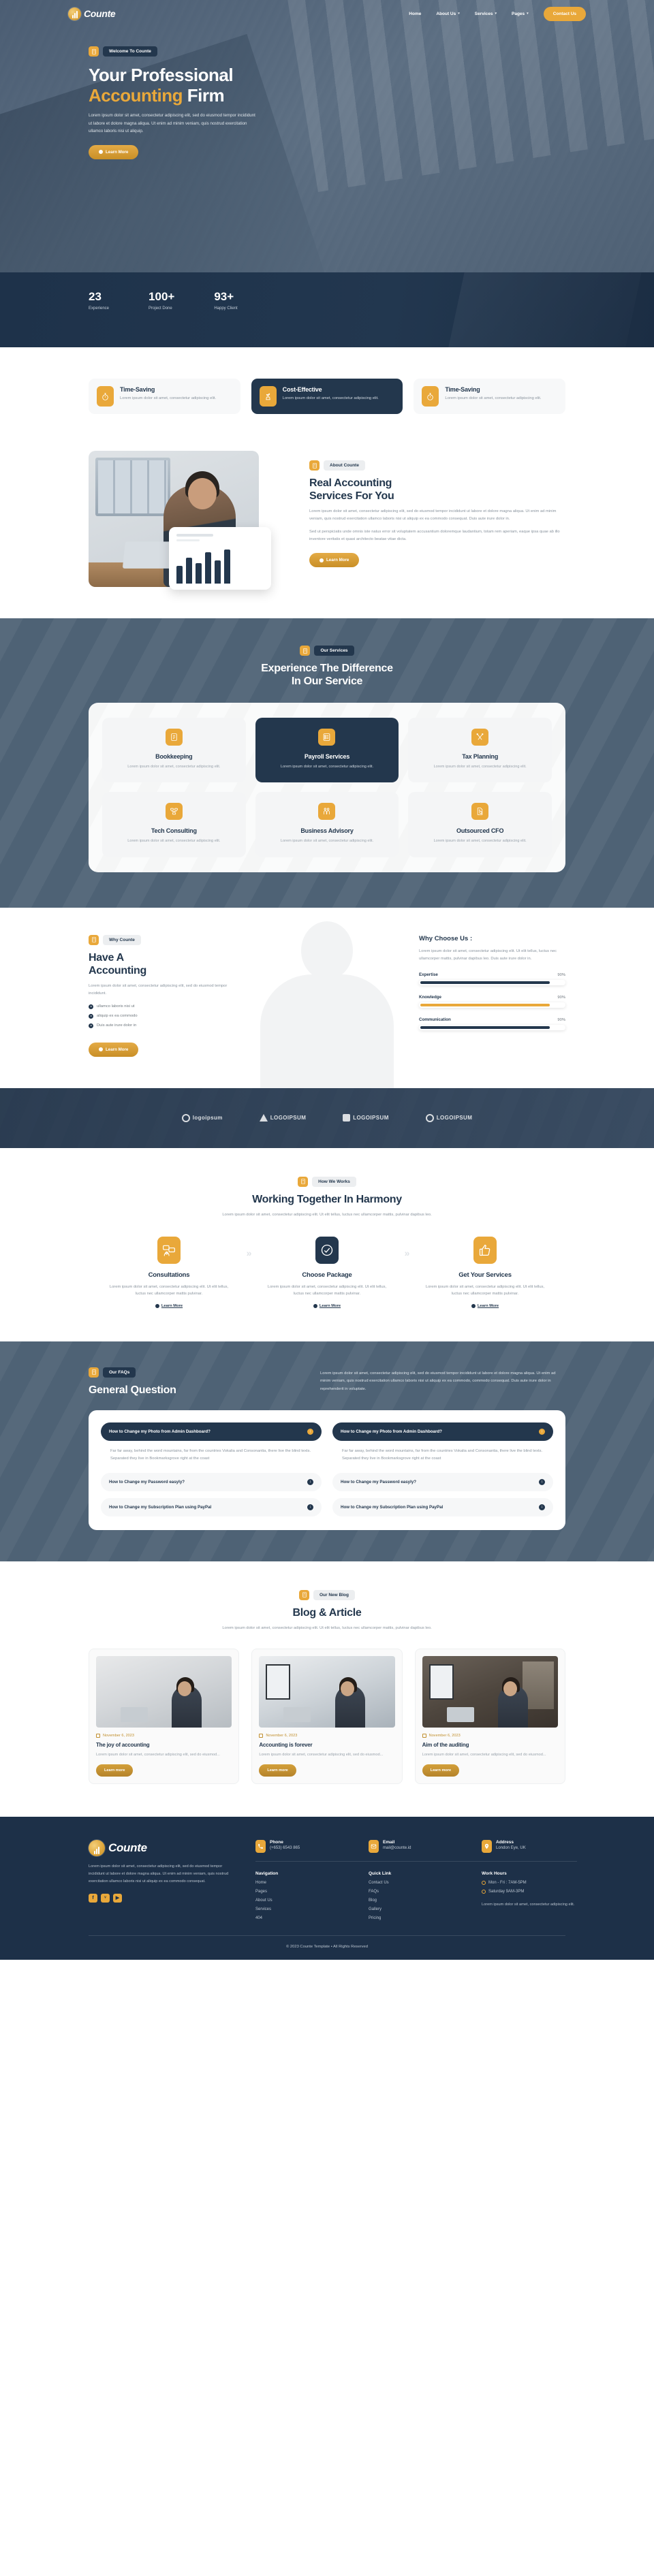  Describe the element at coordinates (303, 1900) in the screenshot. I see `footer-link-about-us: About Us` at that location.